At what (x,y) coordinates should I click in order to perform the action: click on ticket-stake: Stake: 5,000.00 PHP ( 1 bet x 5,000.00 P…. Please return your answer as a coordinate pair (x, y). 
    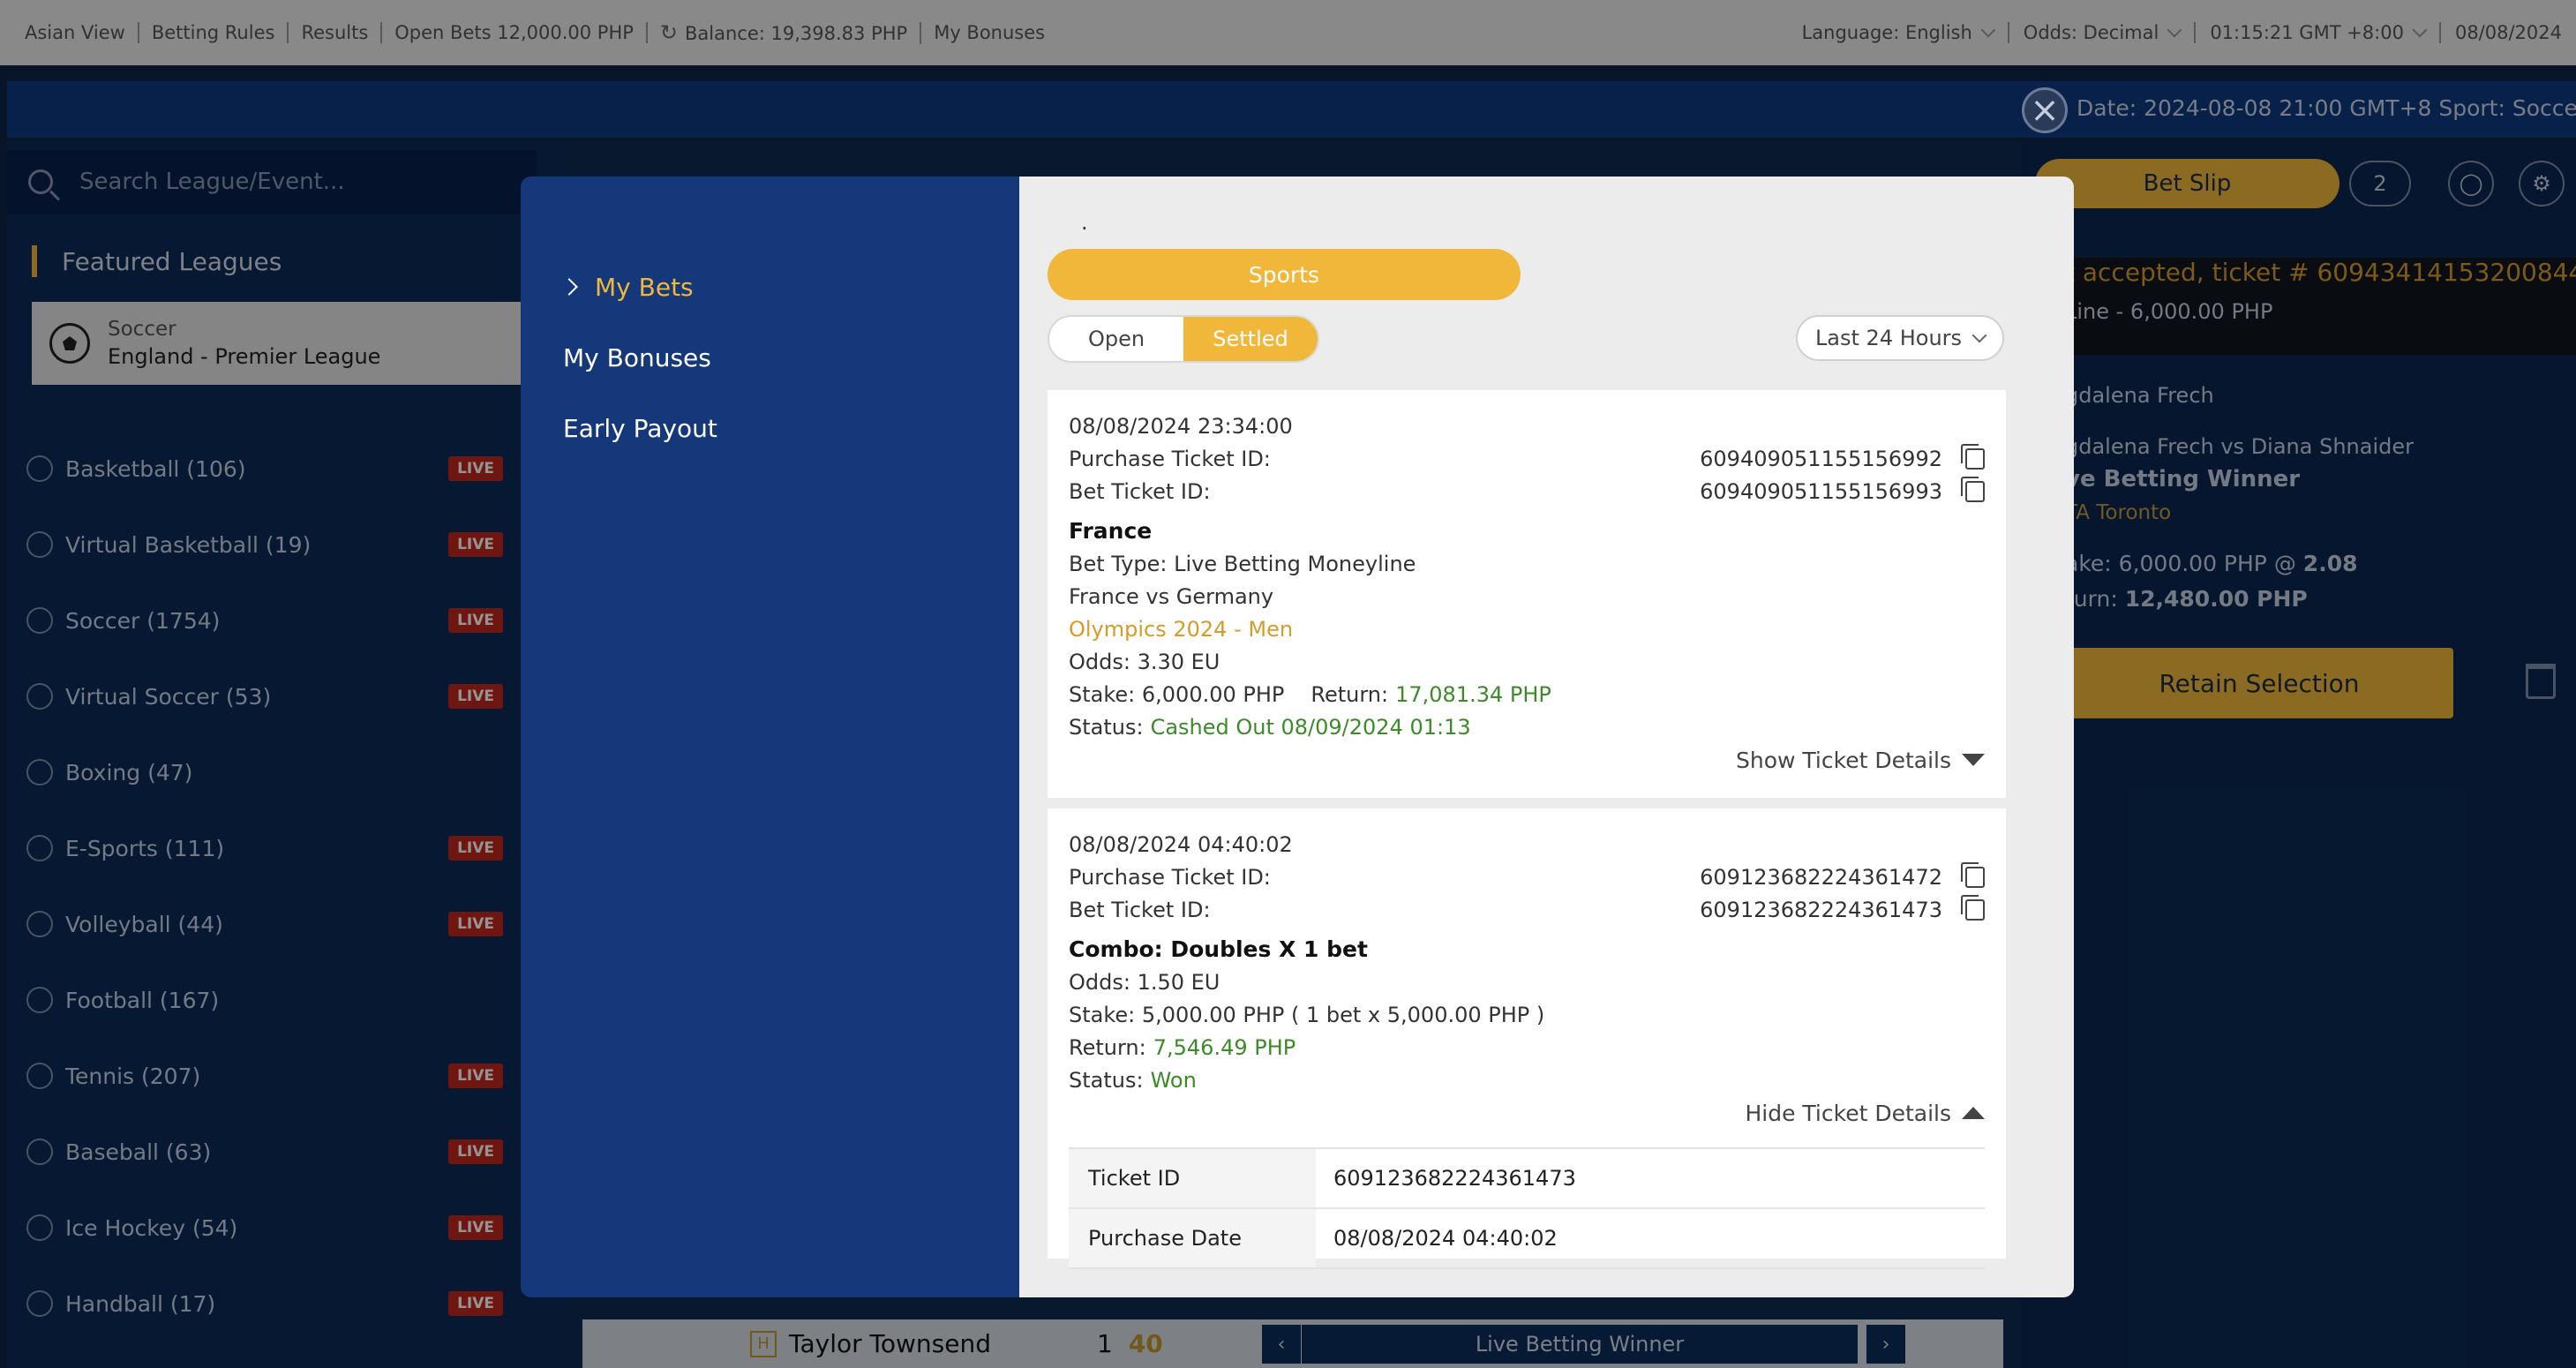
    Looking at the image, I should click on (1307, 1014).